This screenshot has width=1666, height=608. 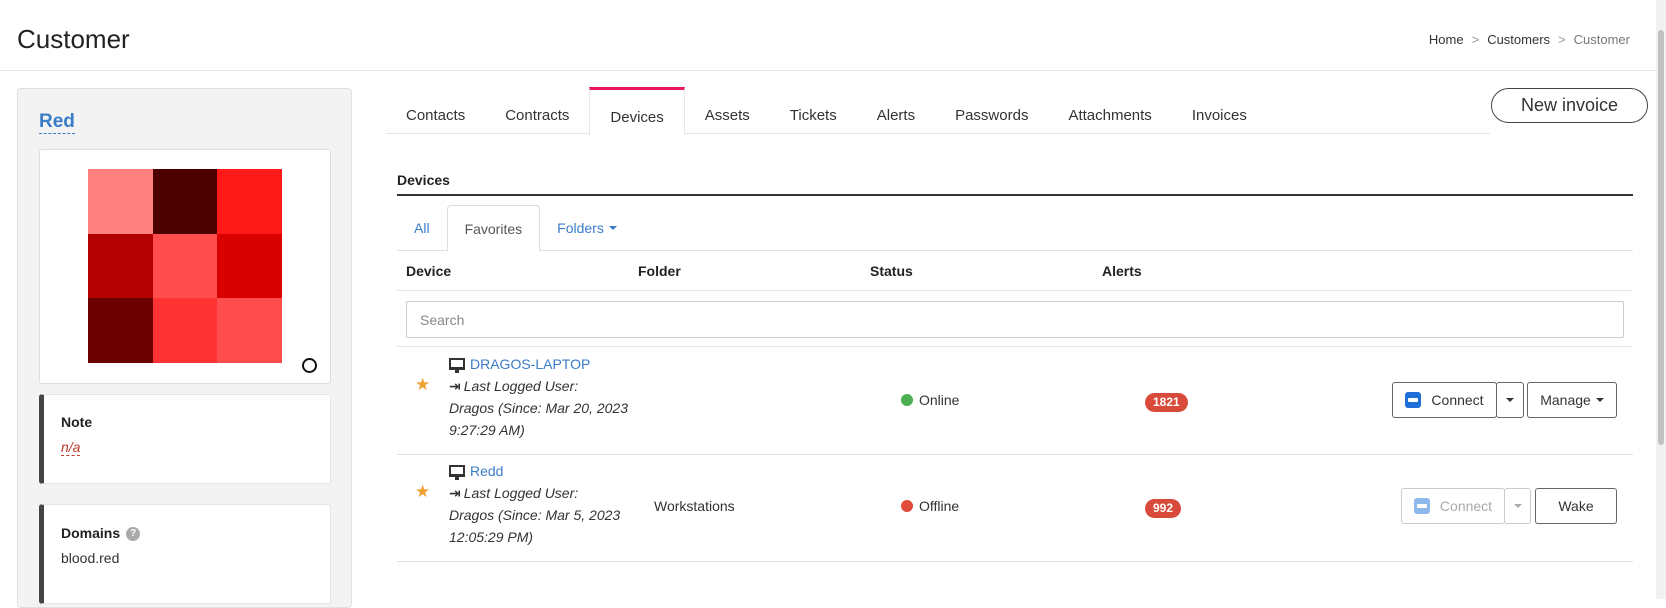 What do you see at coordinates (991, 110) in the screenshot?
I see `tab-passwords: Passwords` at bounding box center [991, 110].